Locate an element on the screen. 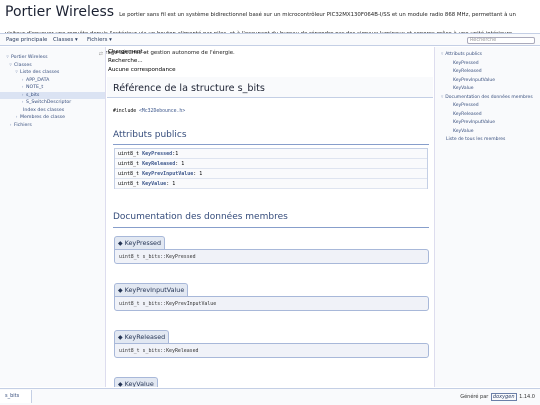  nav-item-label: APP_DATA is located at coordinates (38, 80).